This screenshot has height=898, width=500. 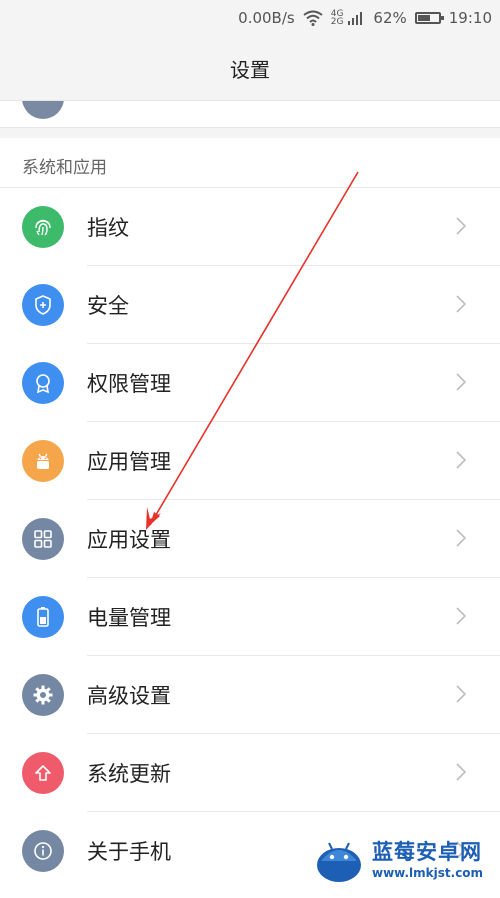 What do you see at coordinates (43, 461) in the screenshot?
I see `android-icon` at bounding box center [43, 461].